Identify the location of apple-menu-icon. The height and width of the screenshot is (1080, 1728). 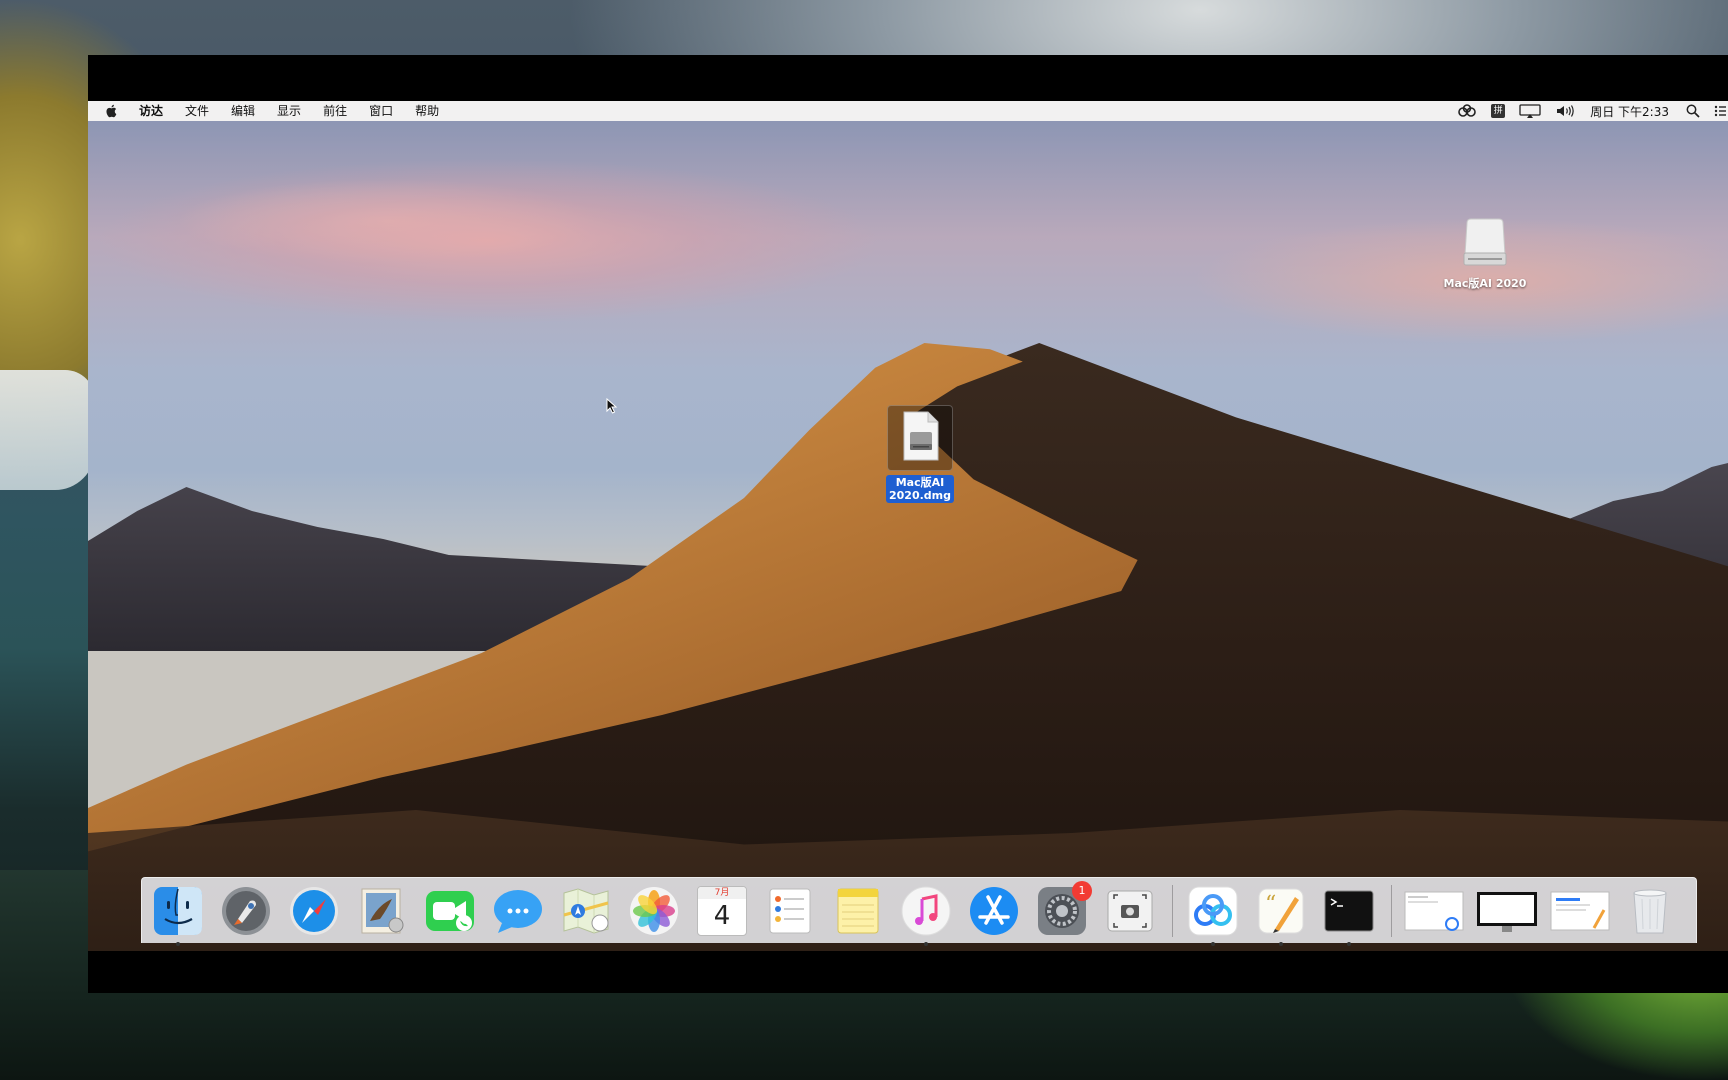
(111, 111).